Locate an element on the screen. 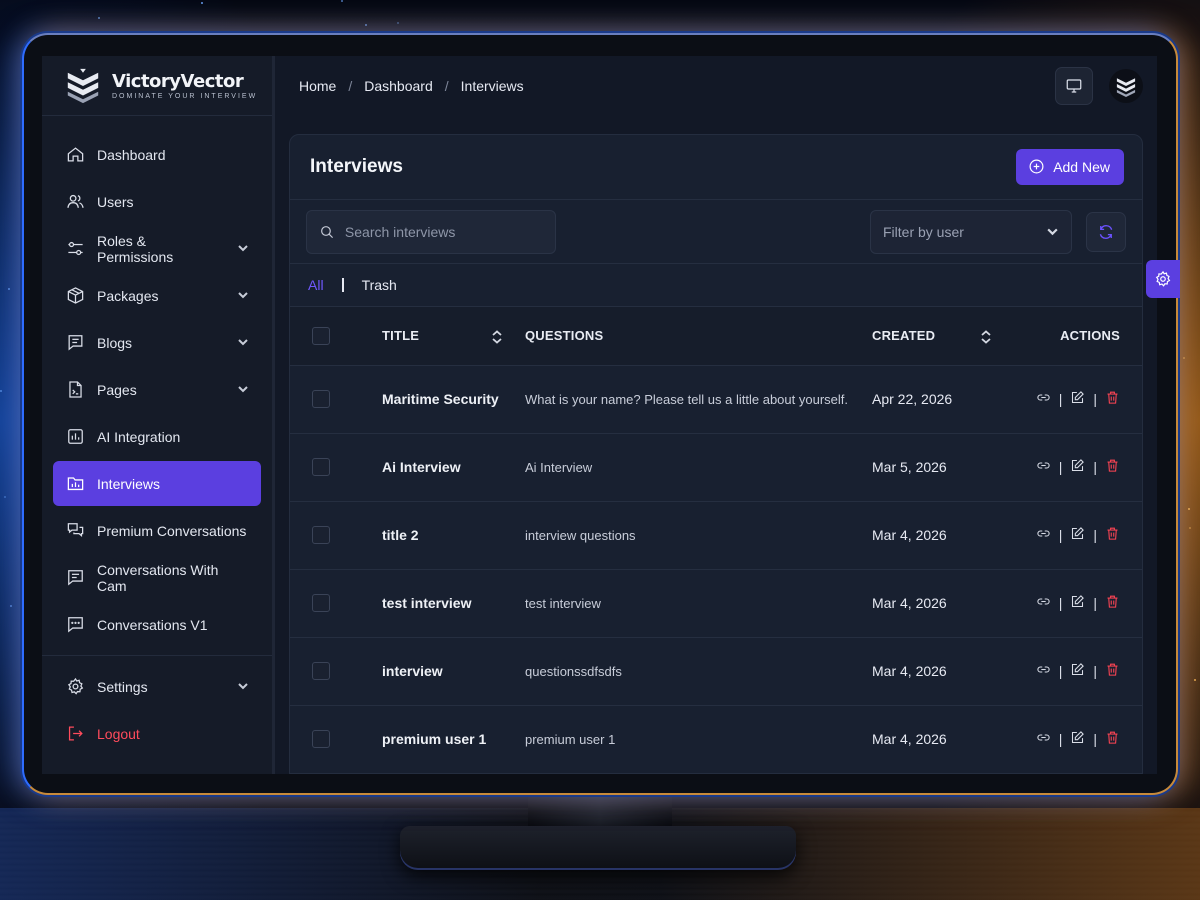  select-all-checkbox is located at coordinates (321, 335).